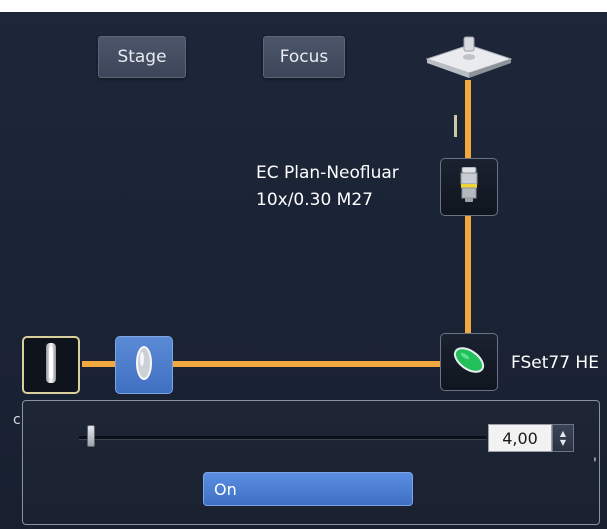 This screenshot has height=529, width=607. I want to click on lens-icon, so click(144, 365).